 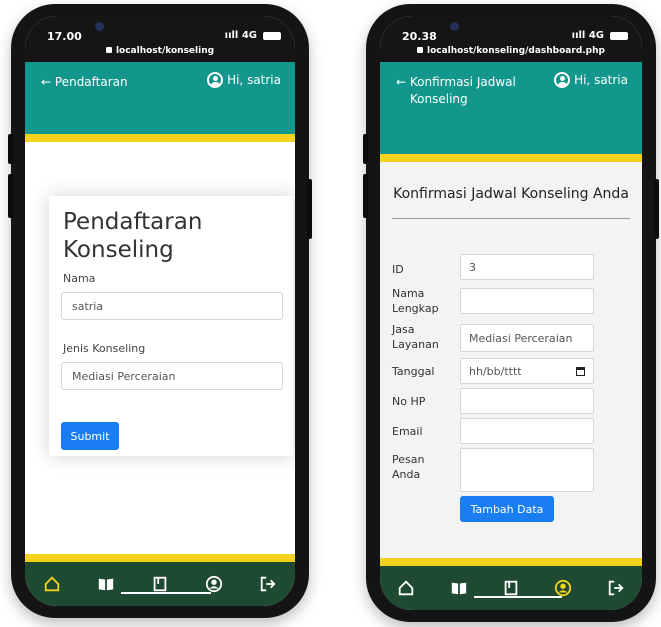 I want to click on back-button: ← Konfirmasi Jadwal Konseling, so click(x=458, y=91).